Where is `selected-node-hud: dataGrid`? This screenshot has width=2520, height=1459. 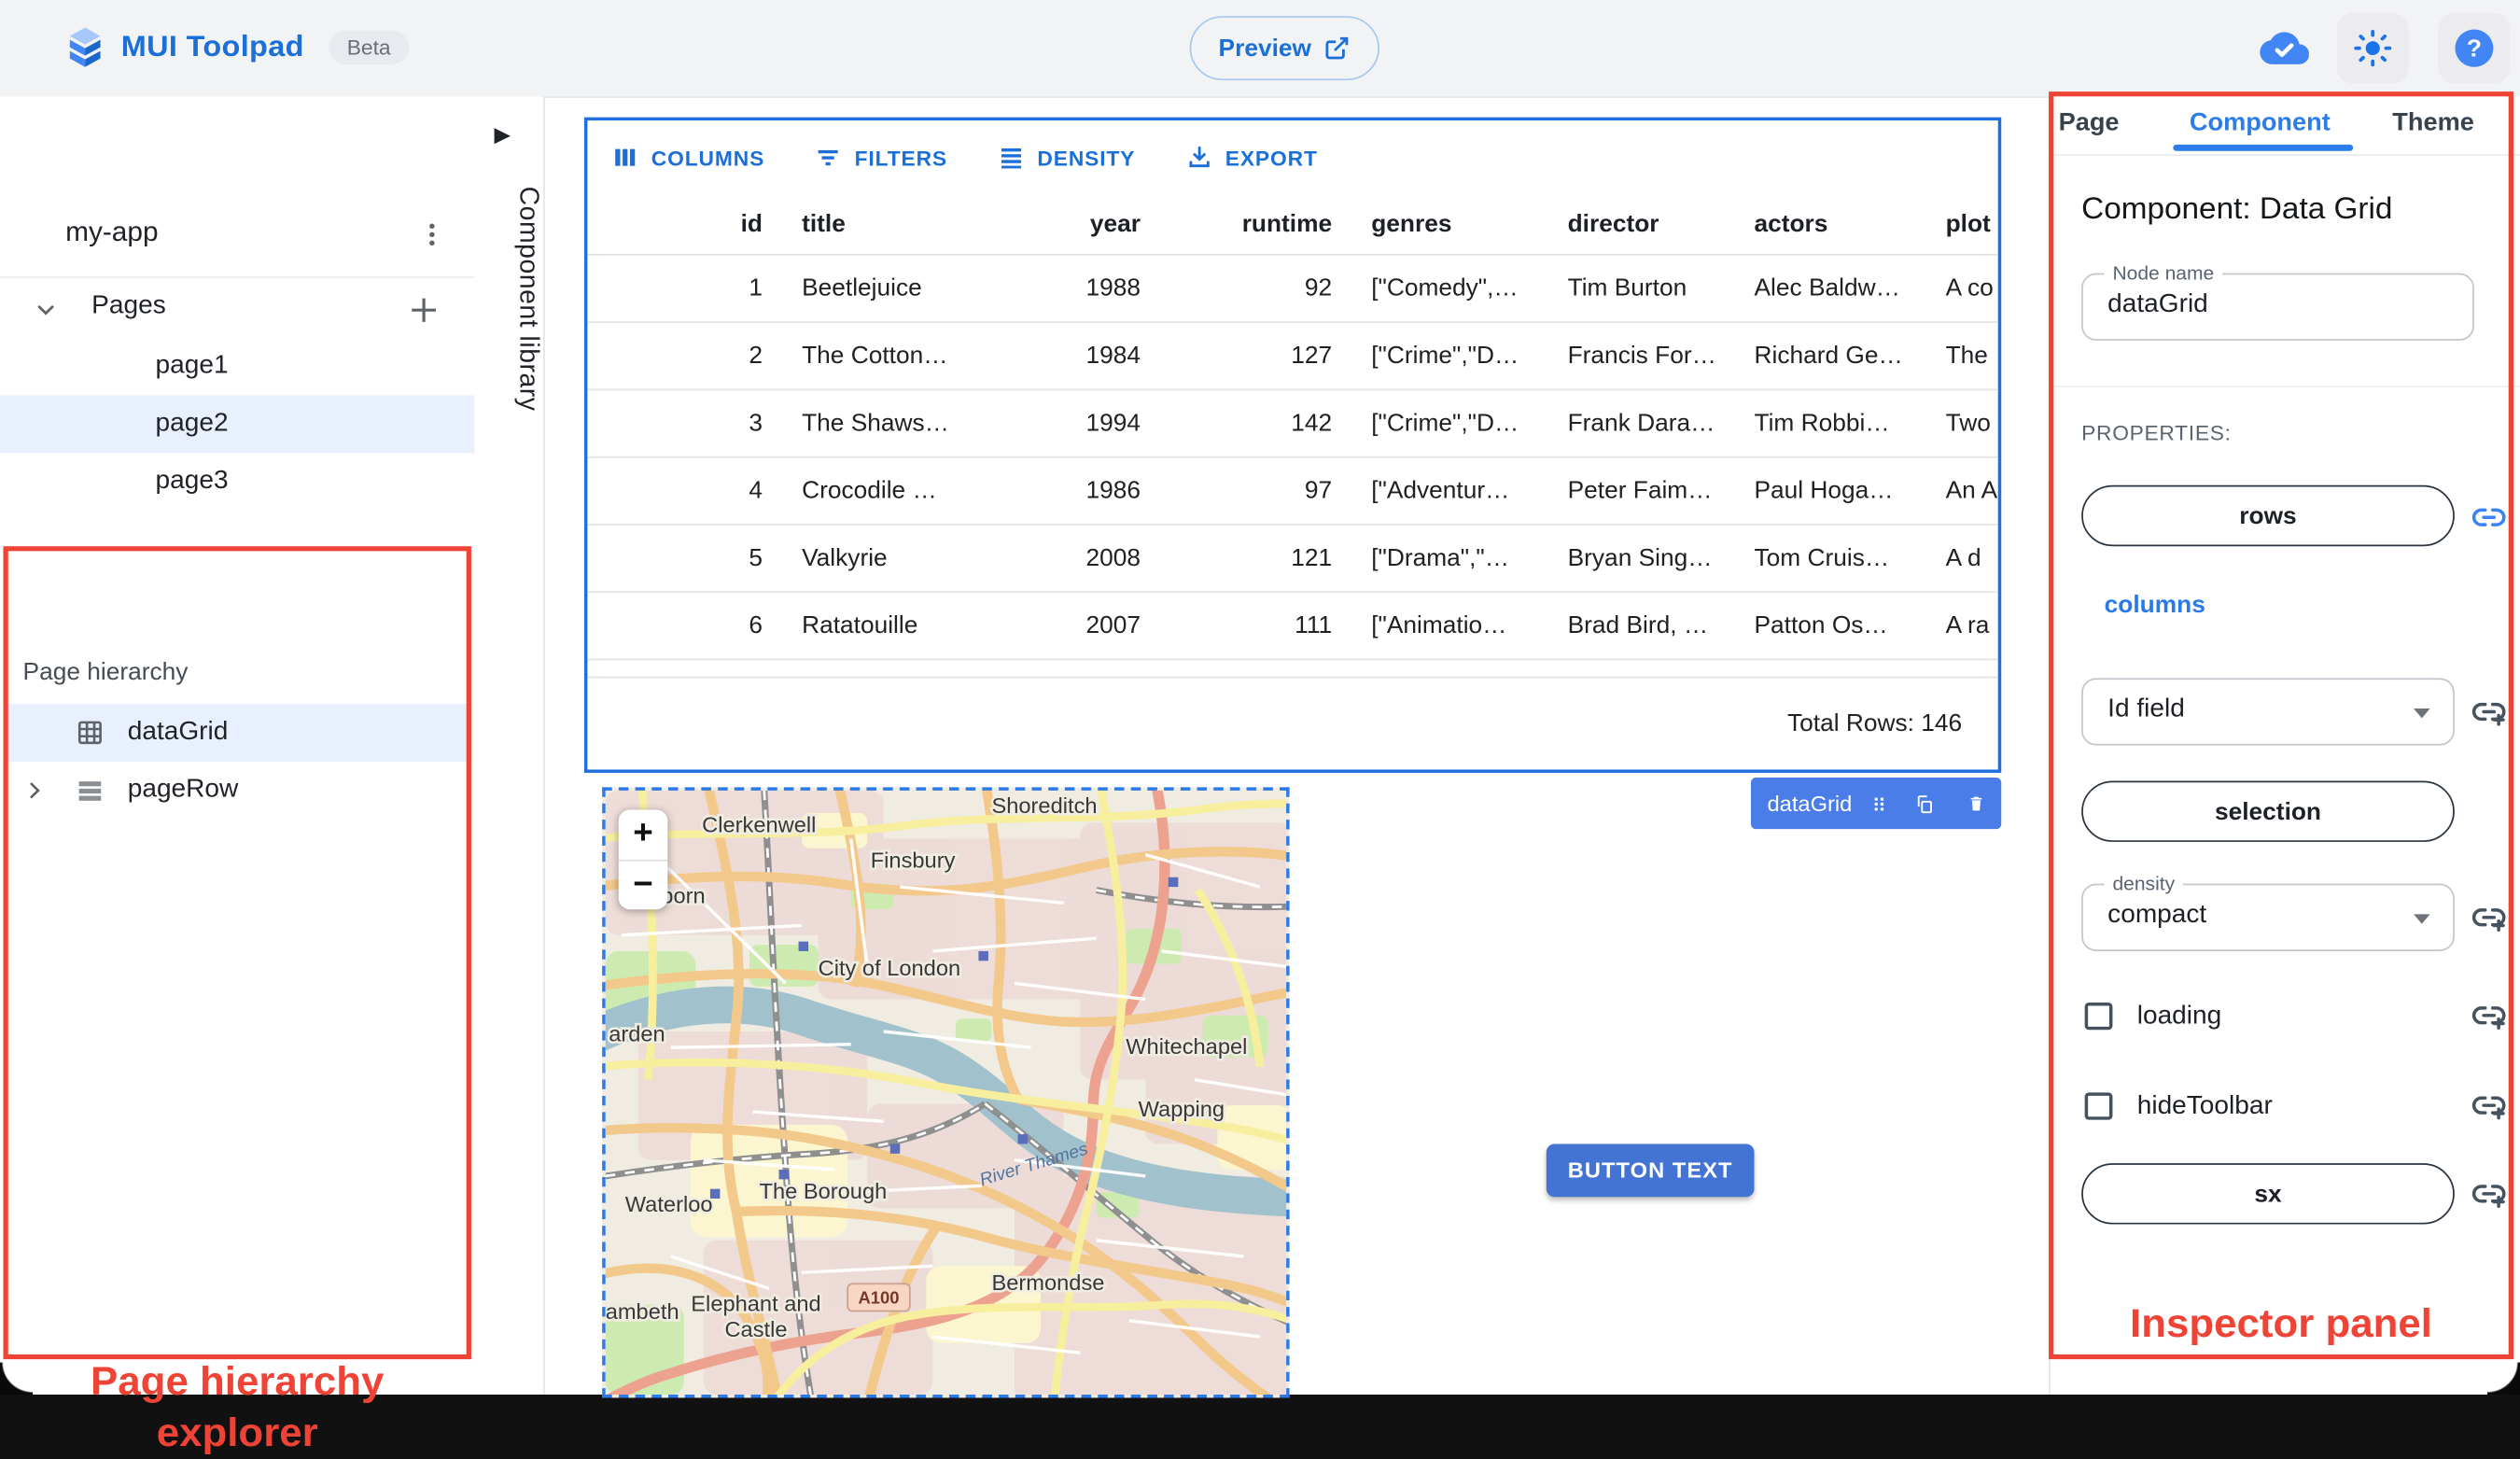 selected-node-hud: dataGrid is located at coordinates (1876, 804).